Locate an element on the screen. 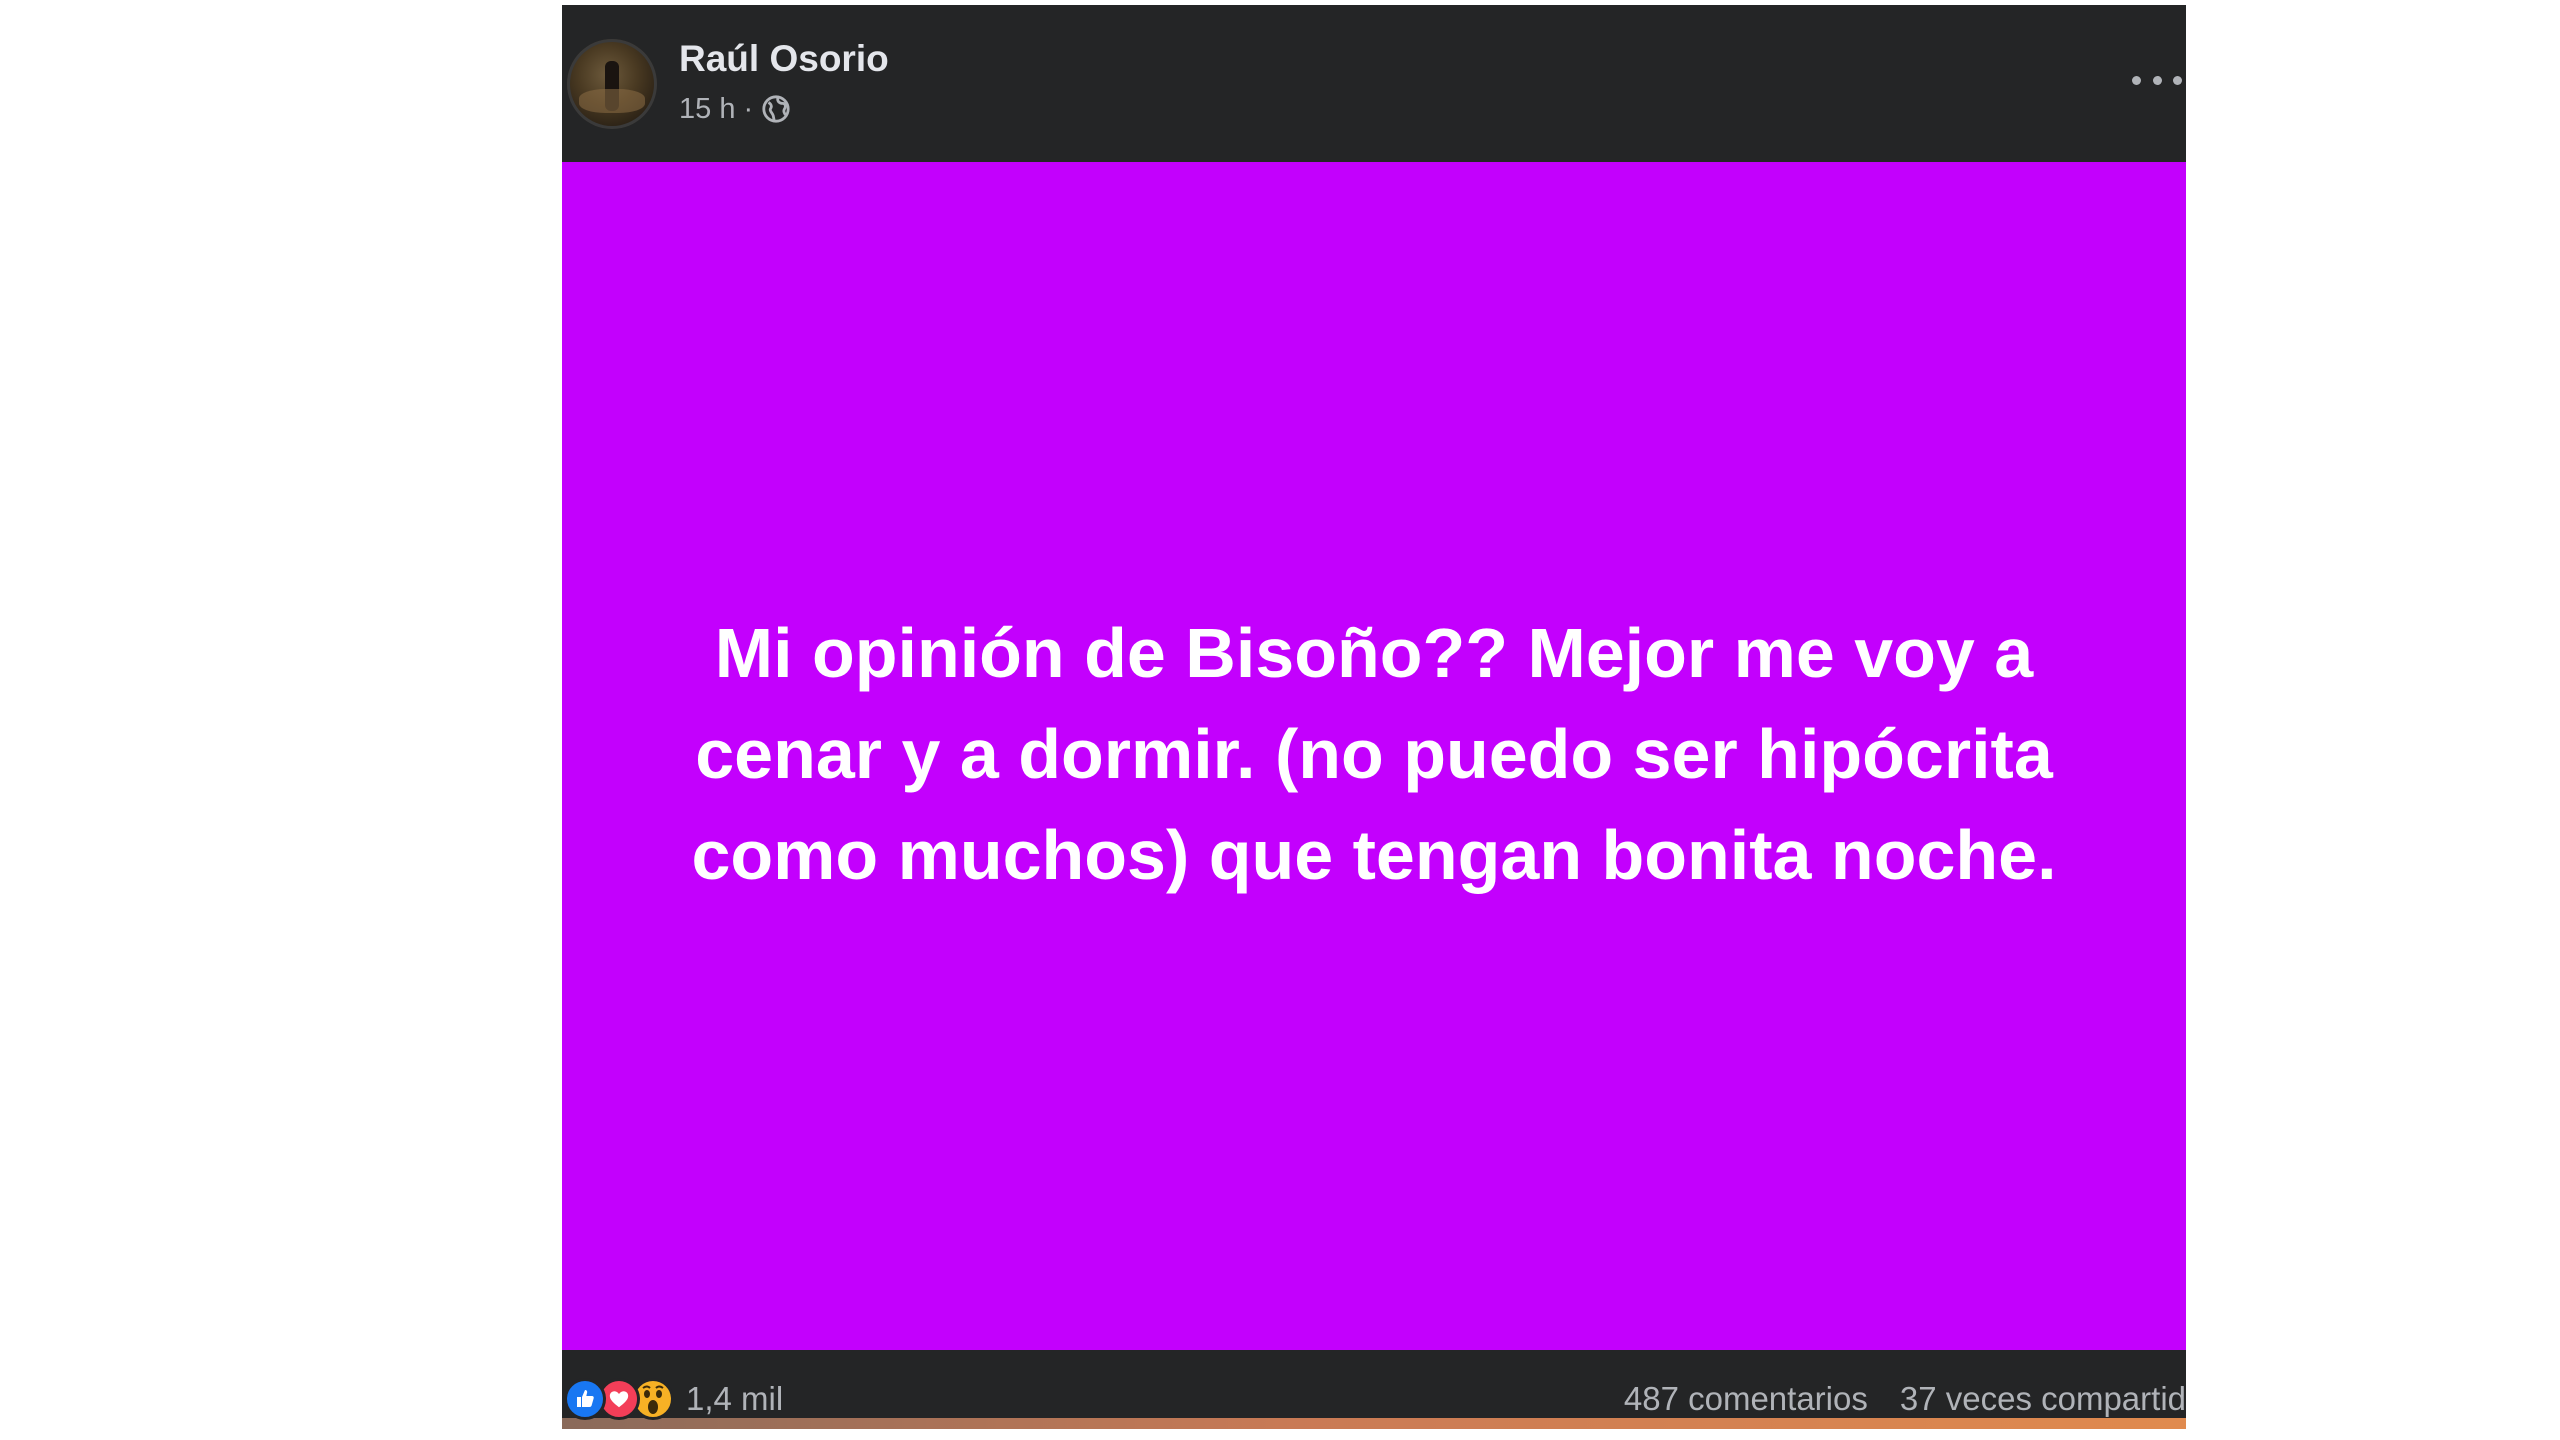  author-name: Raúl Osorio is located at coordinates (784, 59).